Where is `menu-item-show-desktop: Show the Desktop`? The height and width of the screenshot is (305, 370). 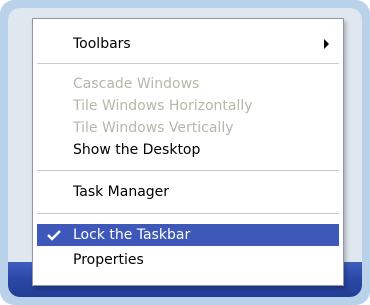
menu-item-show-desktop: Show the Desktop is located at coordinates (188, 150).